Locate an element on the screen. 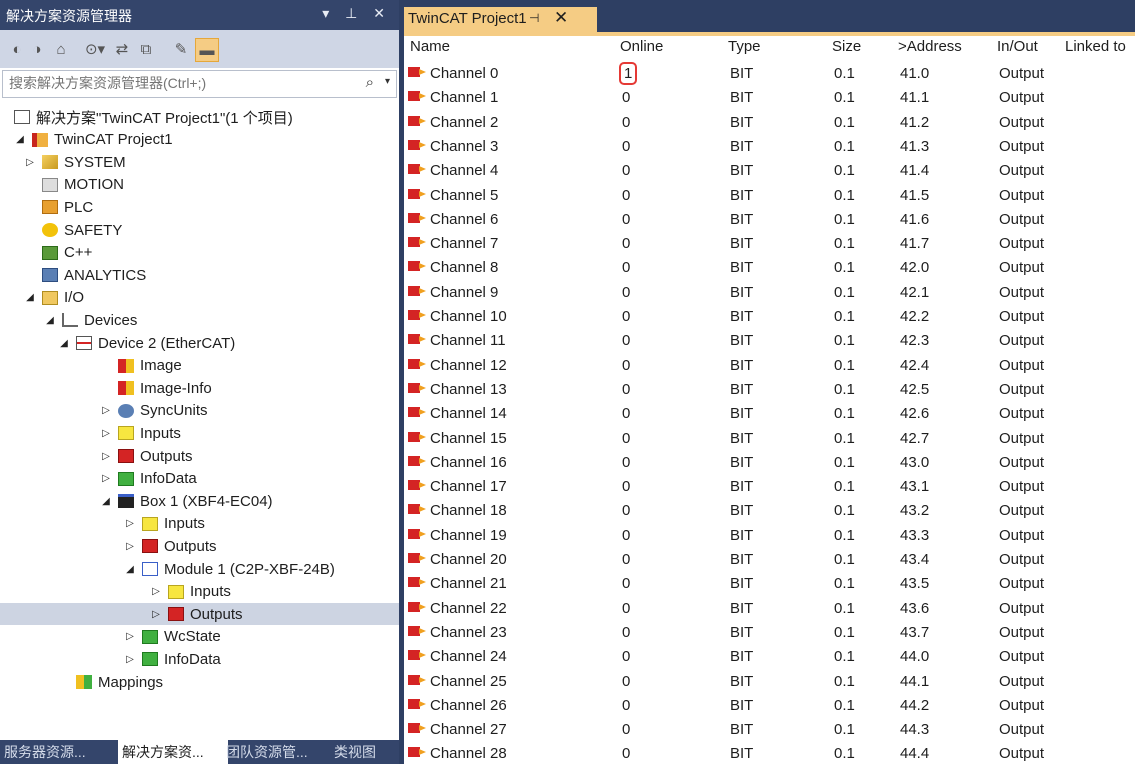 The image size is (1135, 764). tree-node: MOTION is located at coordinates (199, 185).